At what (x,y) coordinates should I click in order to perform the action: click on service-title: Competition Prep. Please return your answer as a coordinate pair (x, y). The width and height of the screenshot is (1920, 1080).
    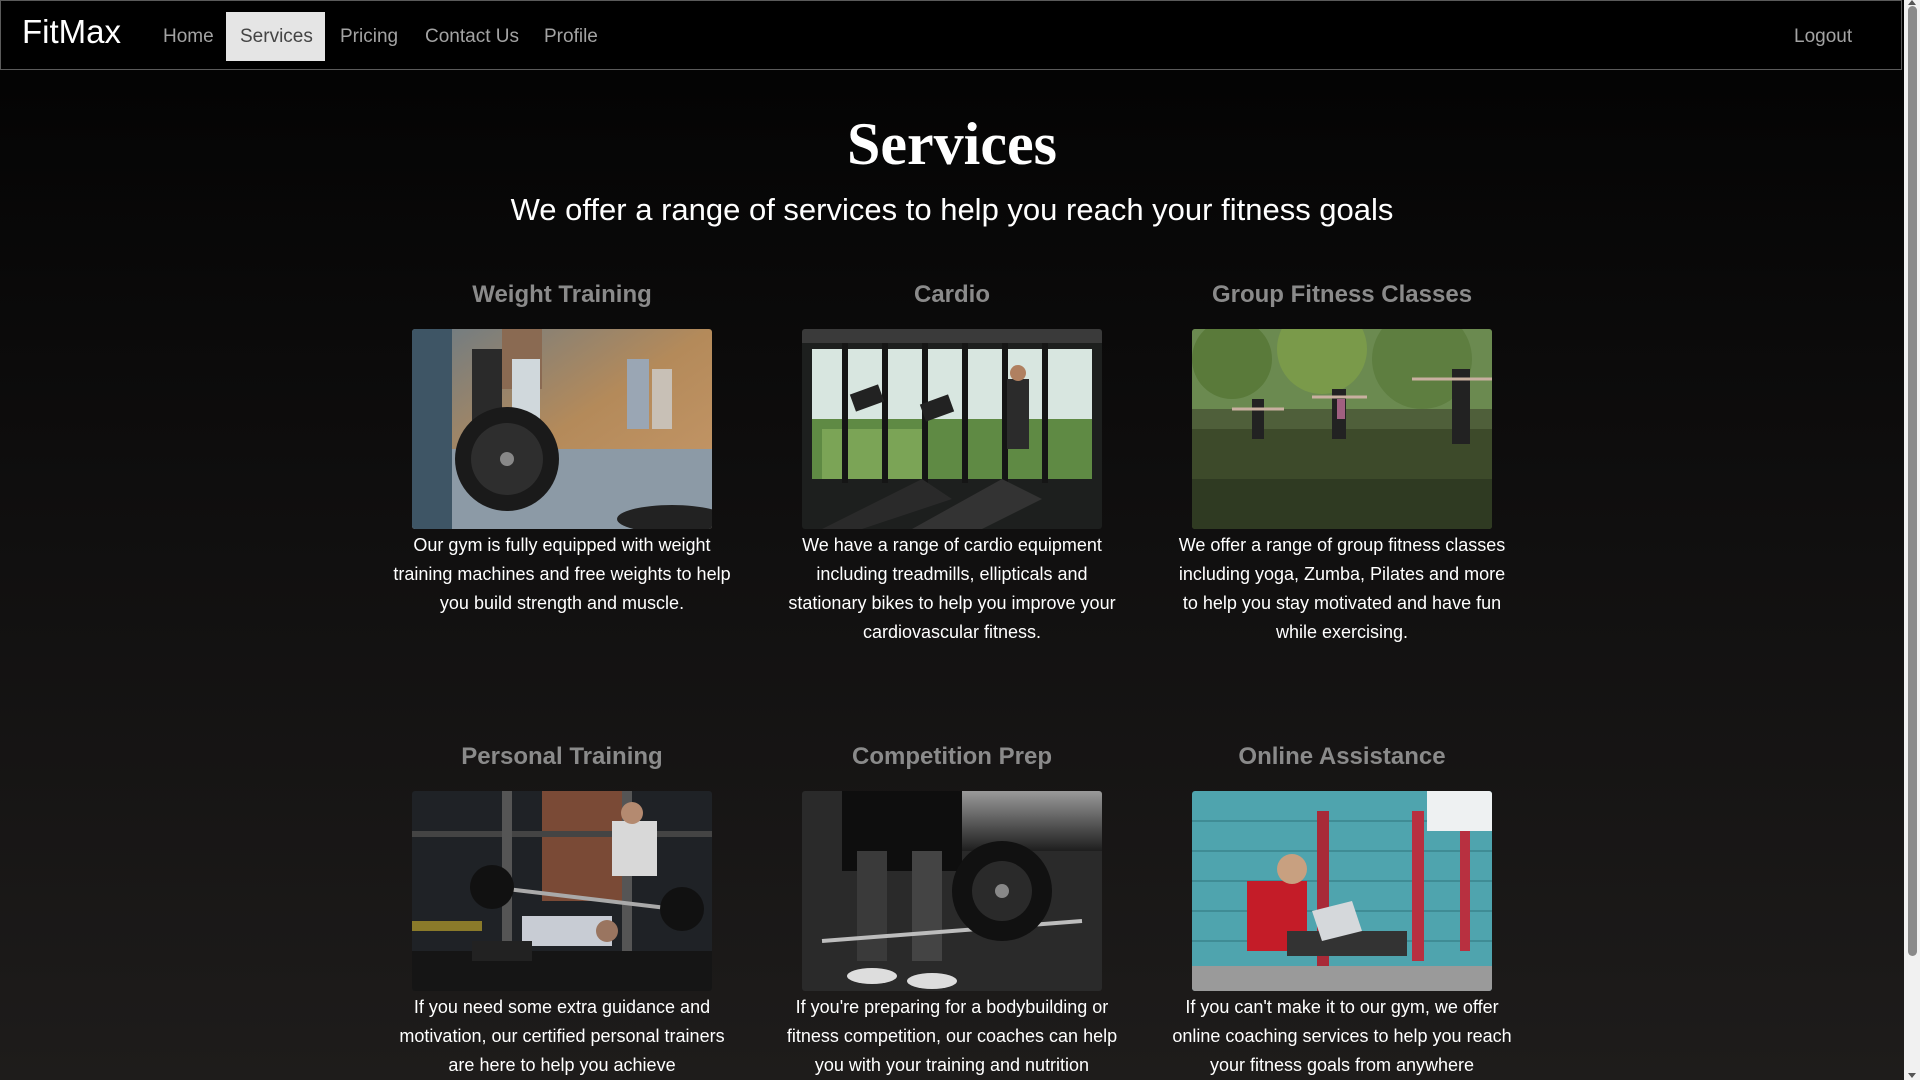
    Looking at the image, I should click on (951, 756).